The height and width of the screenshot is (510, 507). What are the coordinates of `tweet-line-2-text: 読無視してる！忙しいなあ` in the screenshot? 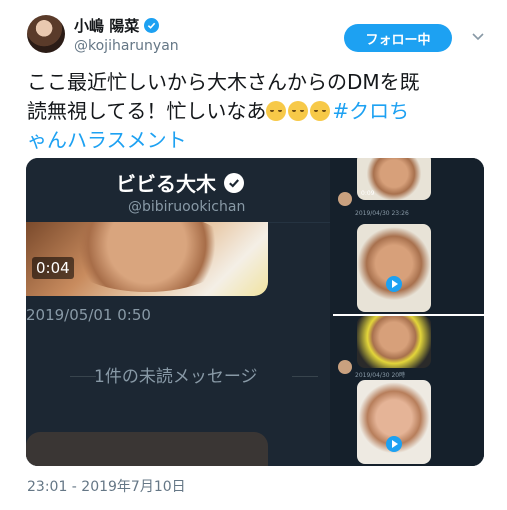 It's located at (147, 111).